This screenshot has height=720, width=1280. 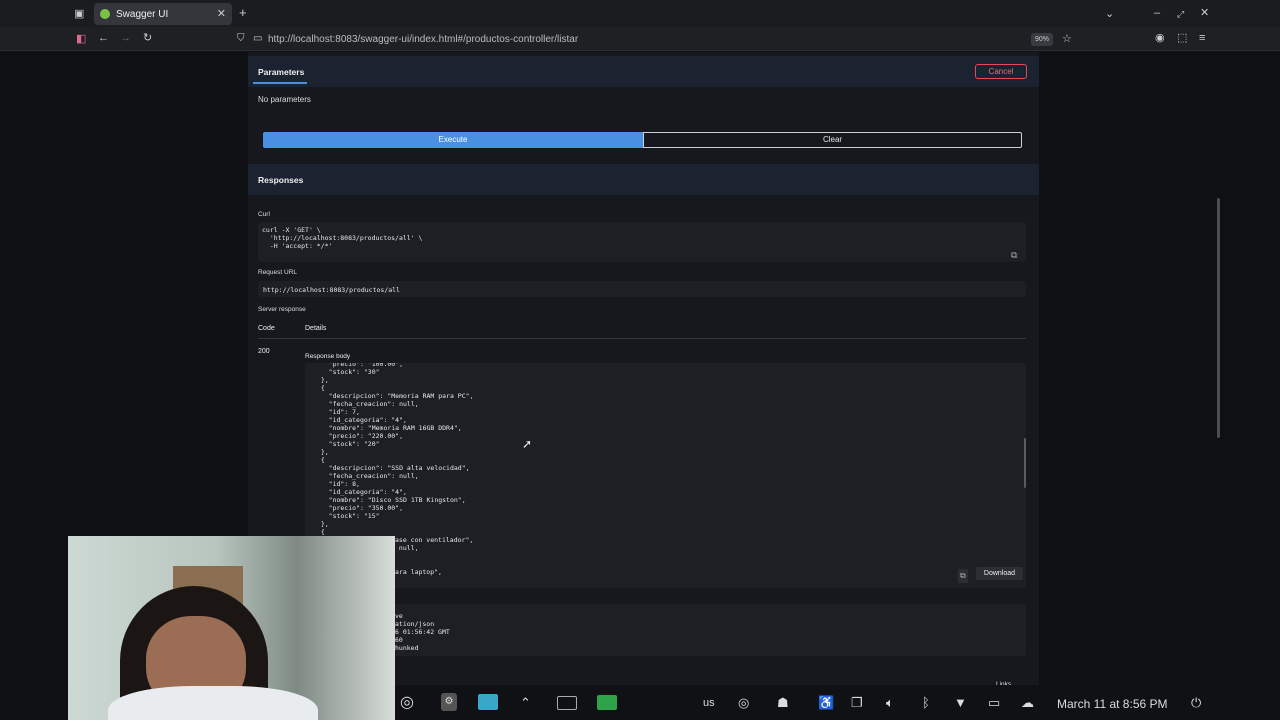 I want to click on chevron-up-icon: ⌃, so click(x=525, y=703).